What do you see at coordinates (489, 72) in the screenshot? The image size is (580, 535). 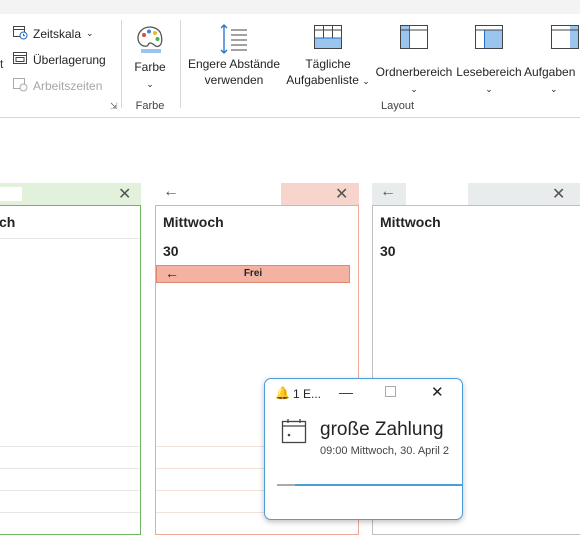 I see `reading-pane-label: Lesebereich` at bounding box center [489, 72].